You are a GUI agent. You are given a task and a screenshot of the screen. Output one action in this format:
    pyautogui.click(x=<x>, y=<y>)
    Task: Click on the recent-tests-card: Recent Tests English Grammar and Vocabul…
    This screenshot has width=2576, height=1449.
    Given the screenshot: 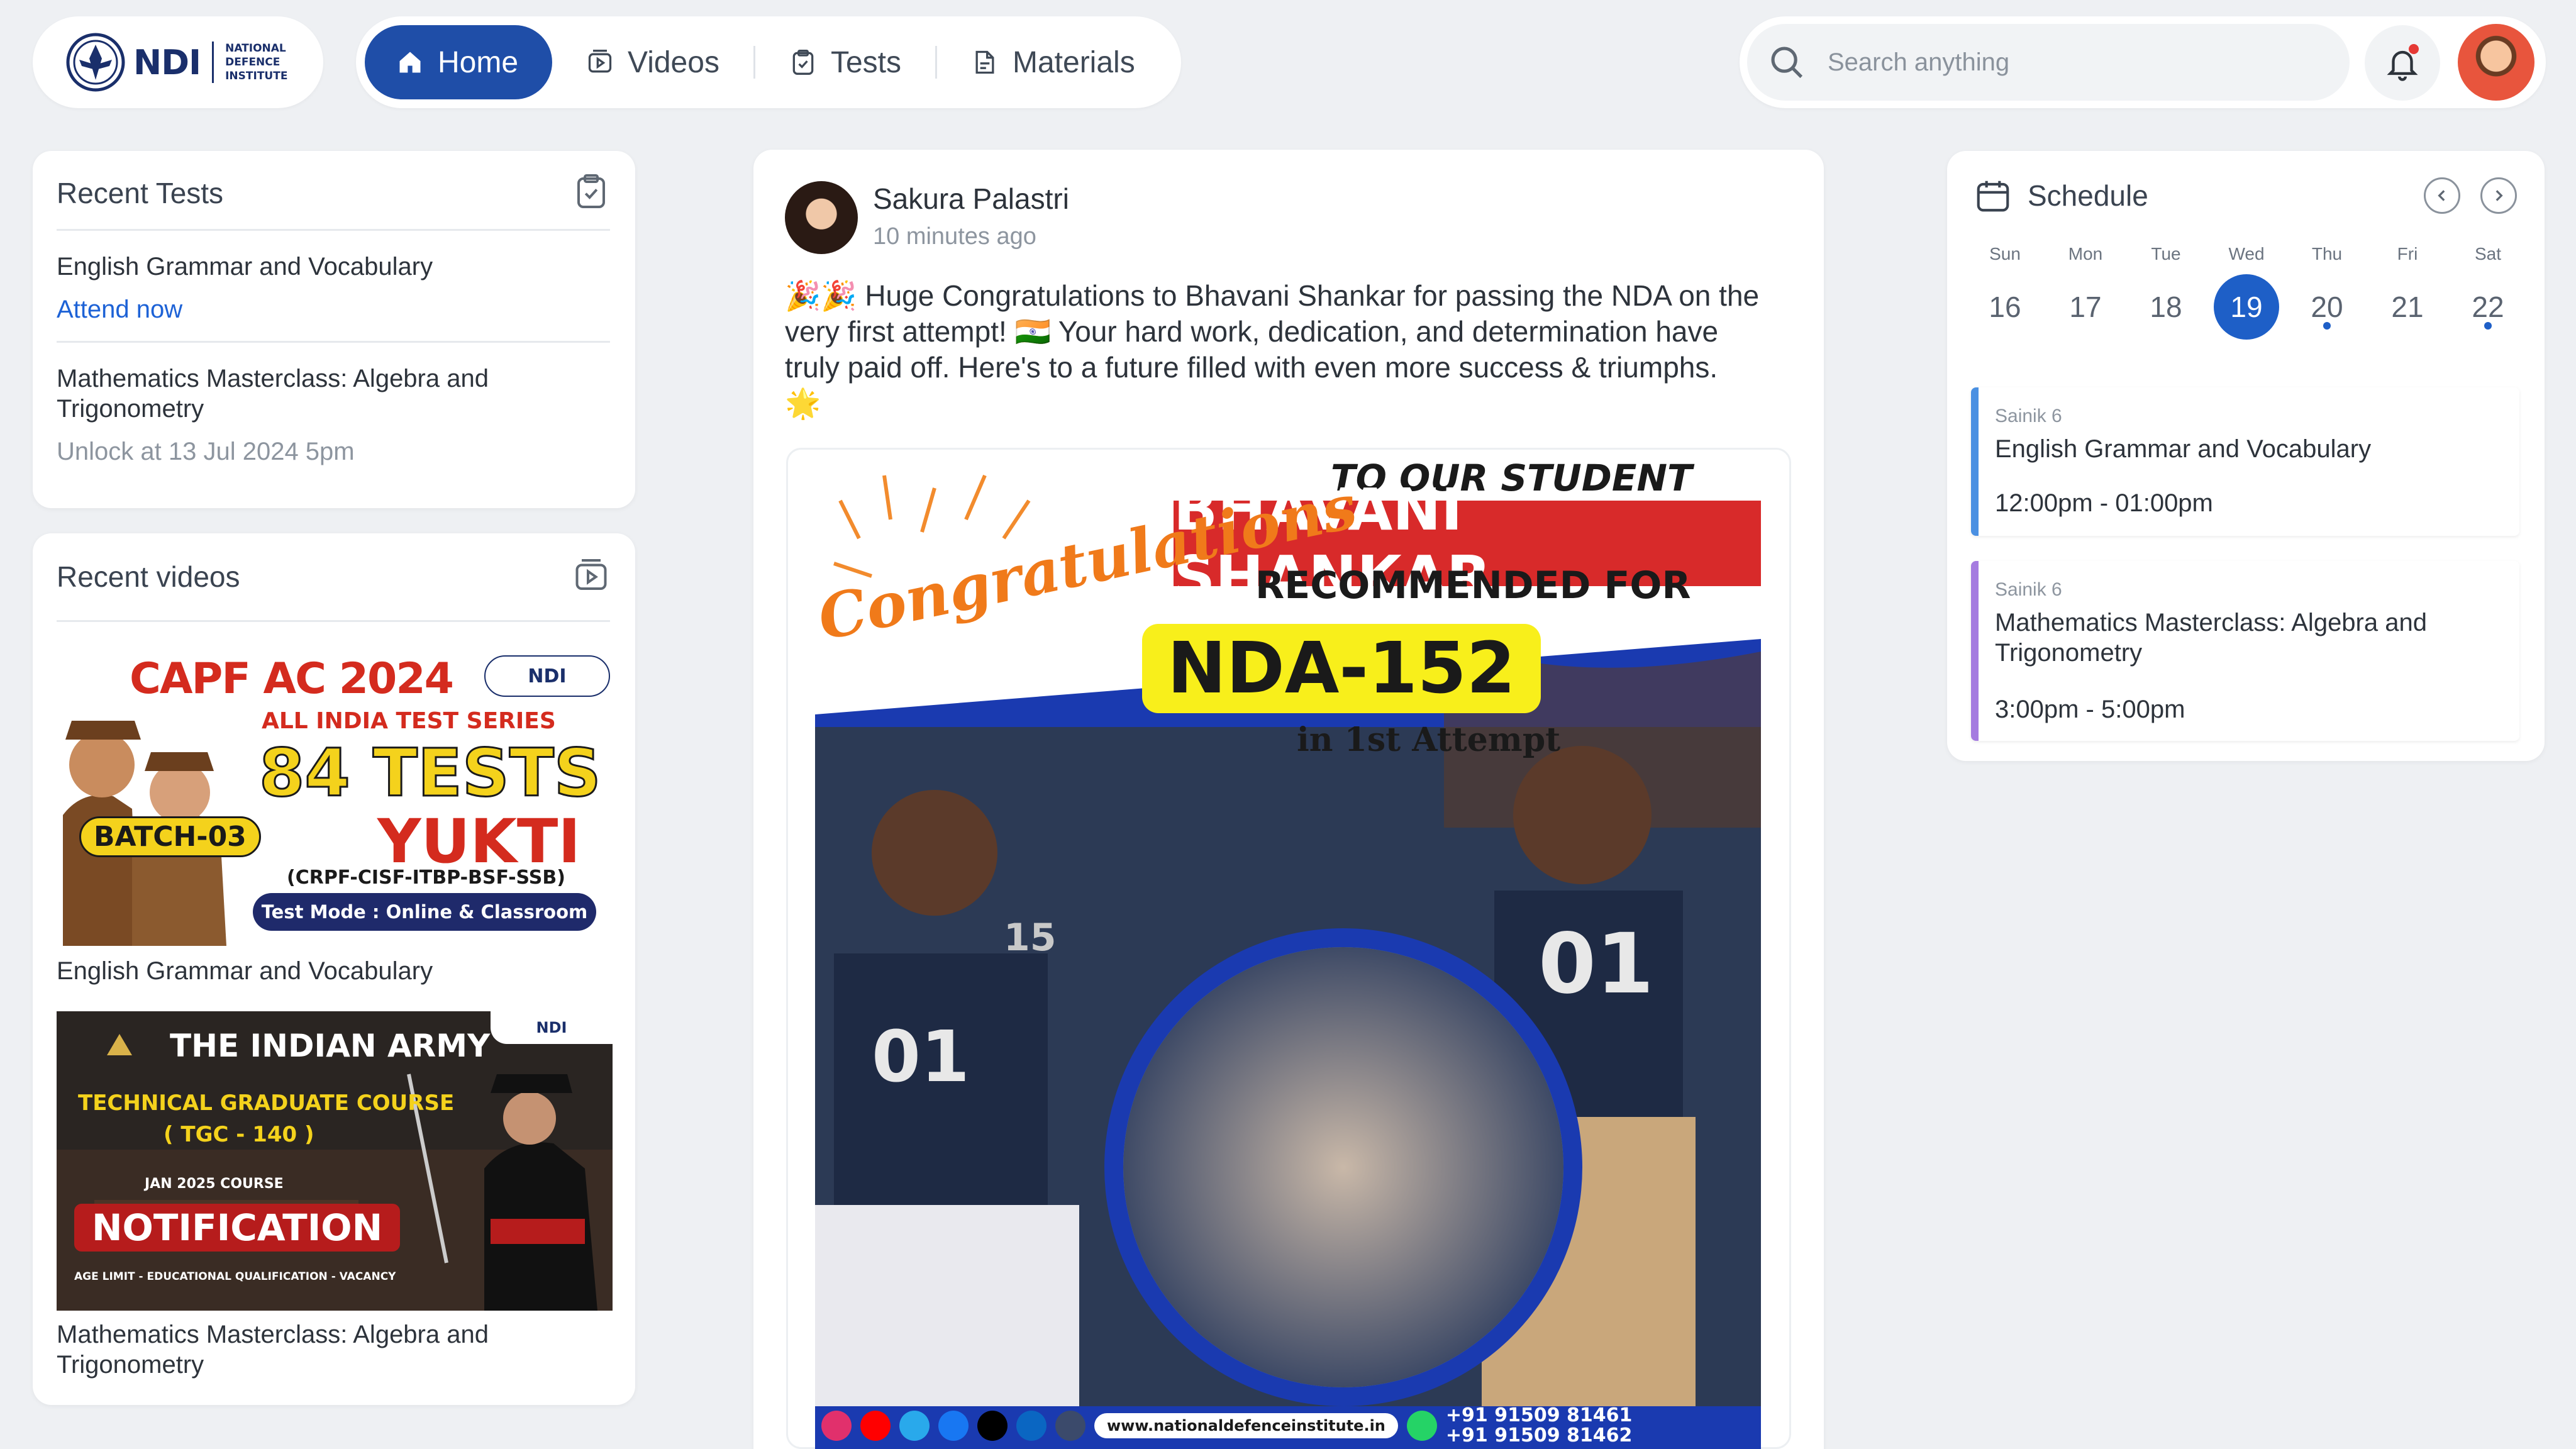 What is the action you would take?
    pyautogui.click(x=334, y=329)
    